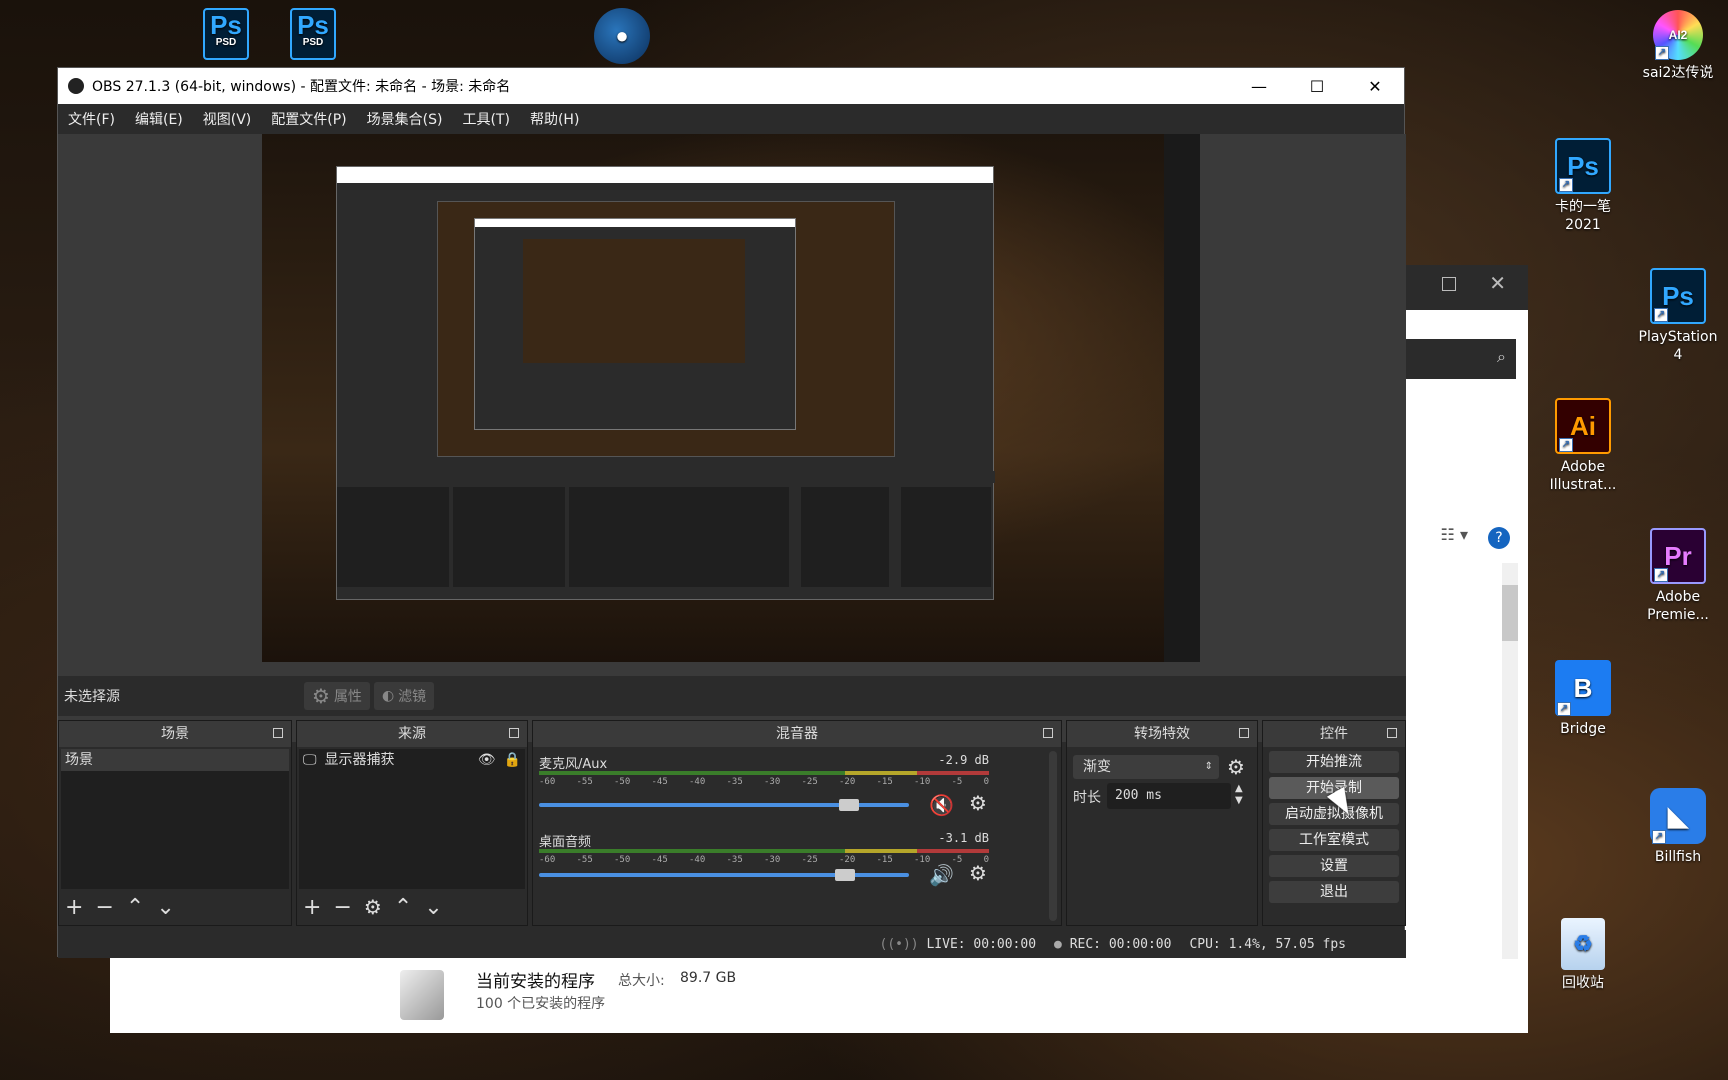  I want to click on mute-icon: 🔇, so click(941, 805).